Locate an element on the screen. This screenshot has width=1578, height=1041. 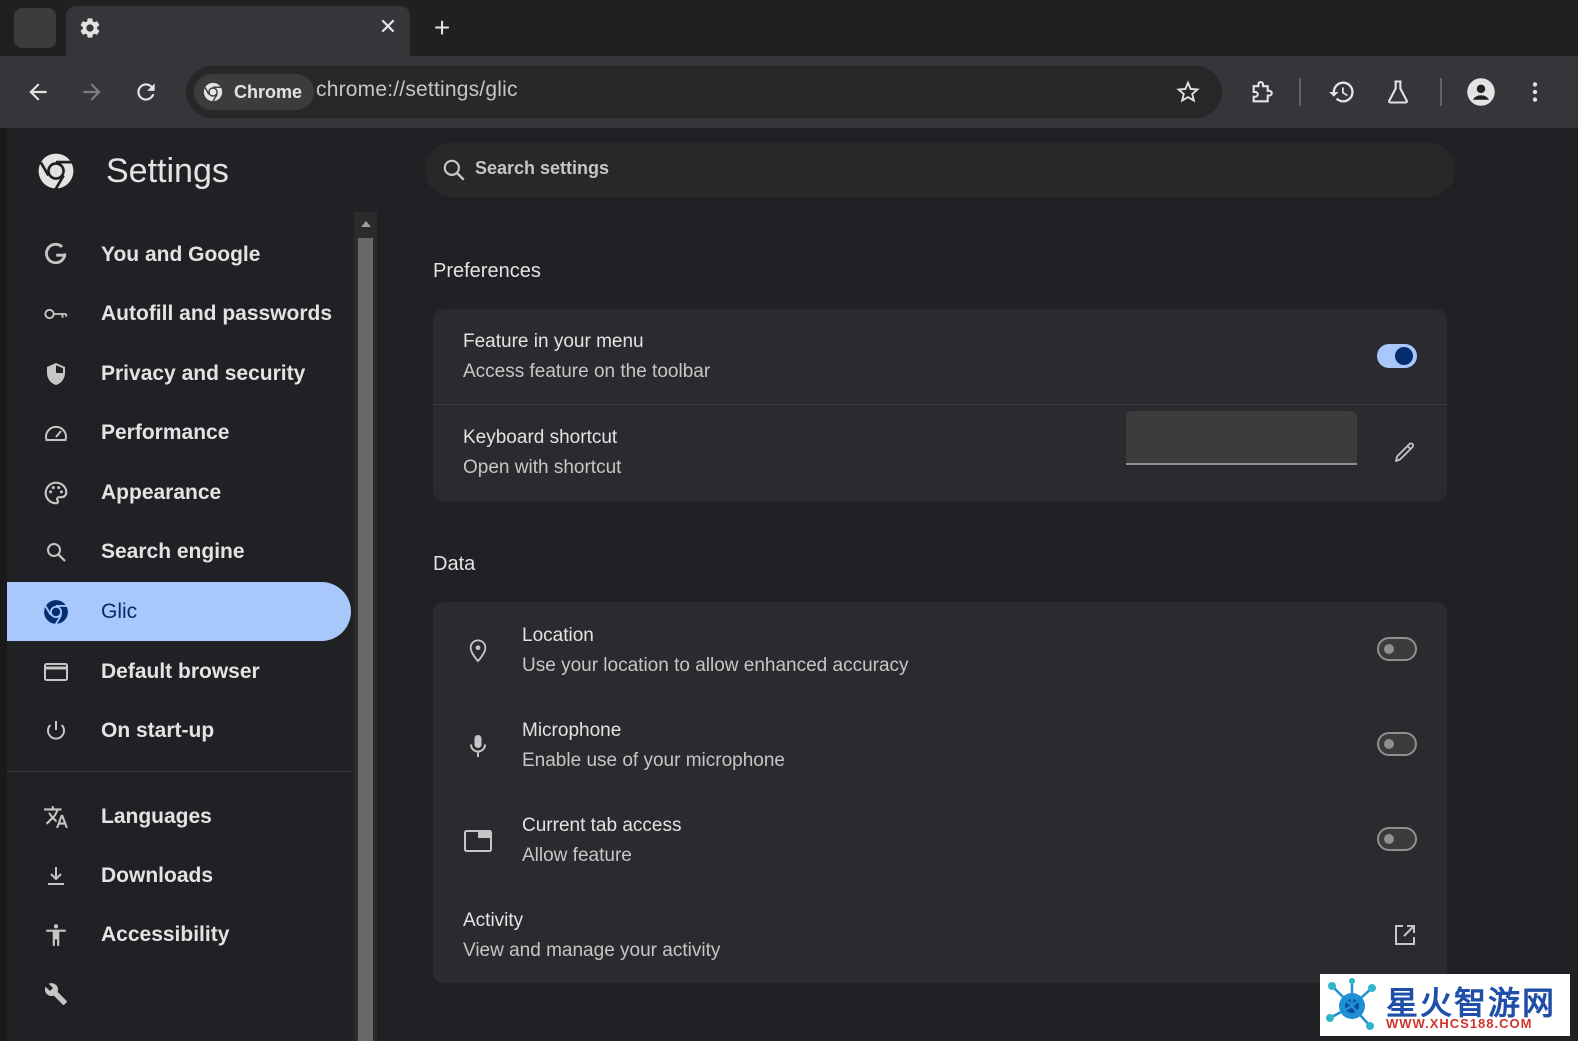
sidebar-item-label: On start-up is located at coordinates (158, 730).